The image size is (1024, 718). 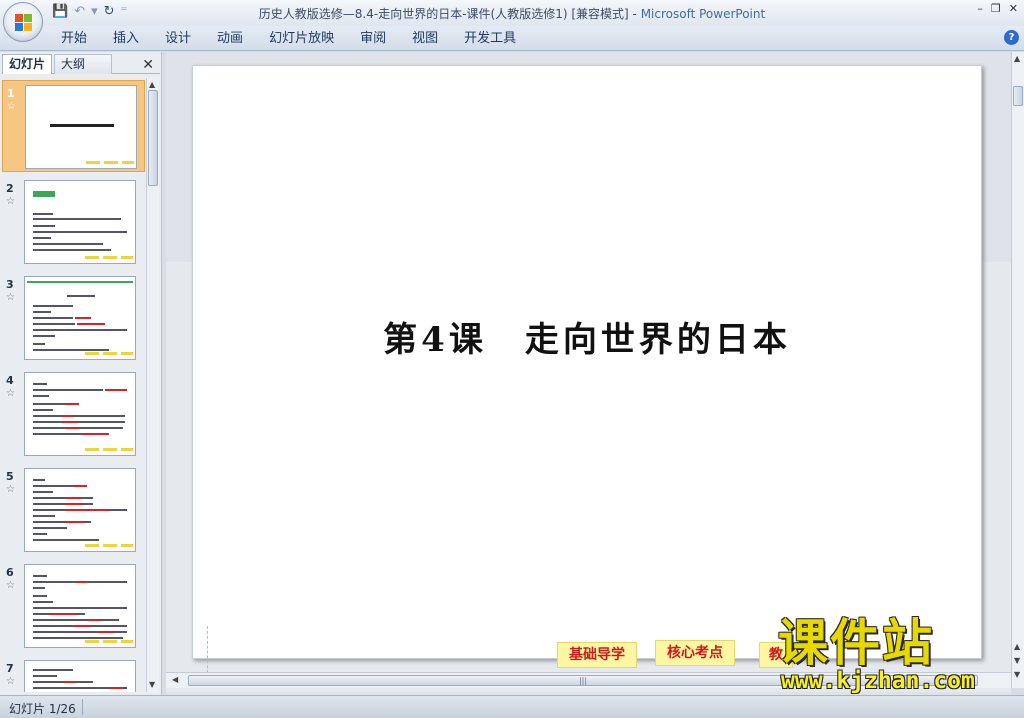 I want to click on slide-thumbnail-3: 3 ☆, so click(x=73, y=318).